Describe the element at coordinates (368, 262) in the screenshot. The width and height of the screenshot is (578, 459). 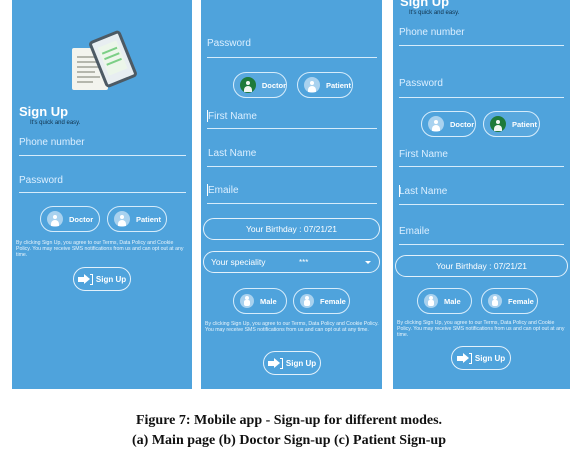
I see `chevron-down-icon` at that location.